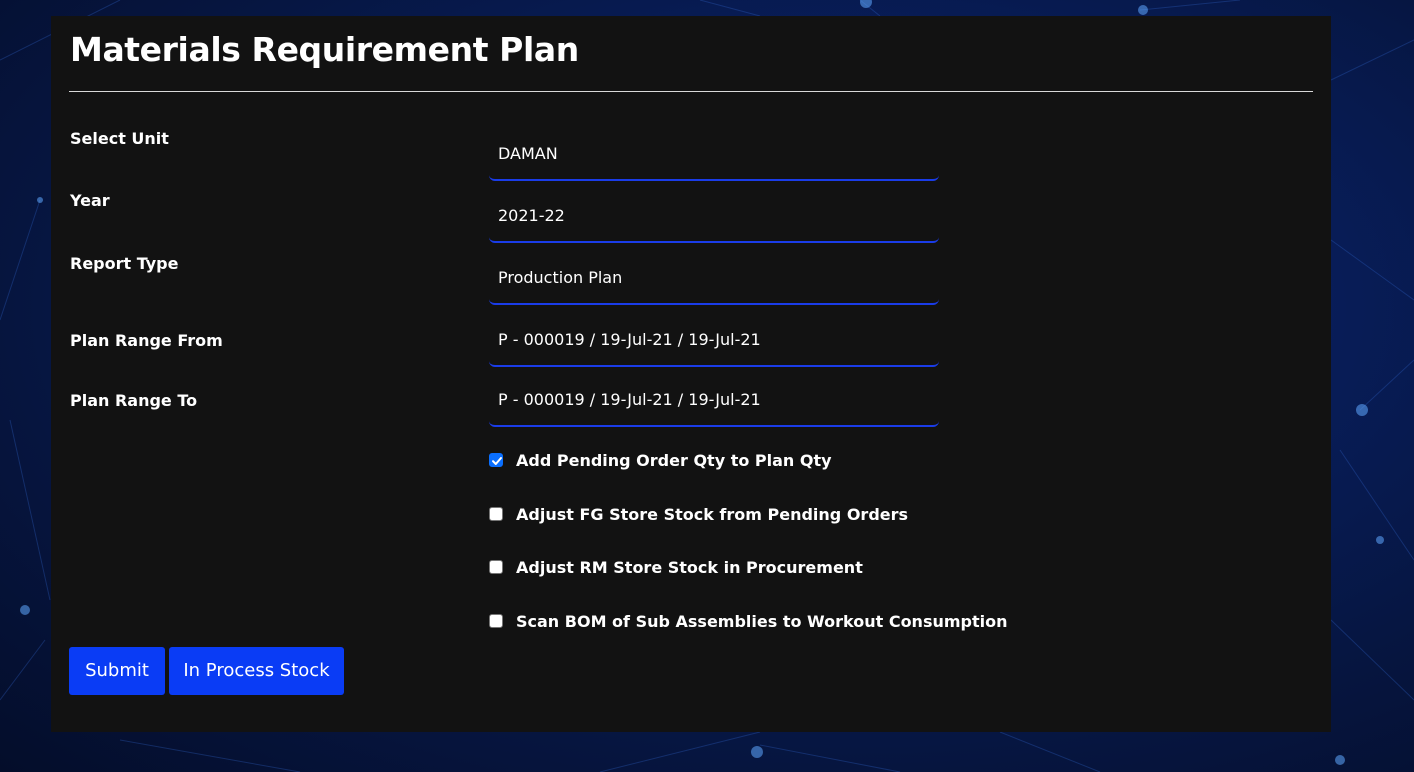 Image resolution: width=1414 pixels, height=772 pixels. Describe the element at coordinates (324, 49) in the screenshot. I see `page-title: Materials Requirement Plan` at that location.